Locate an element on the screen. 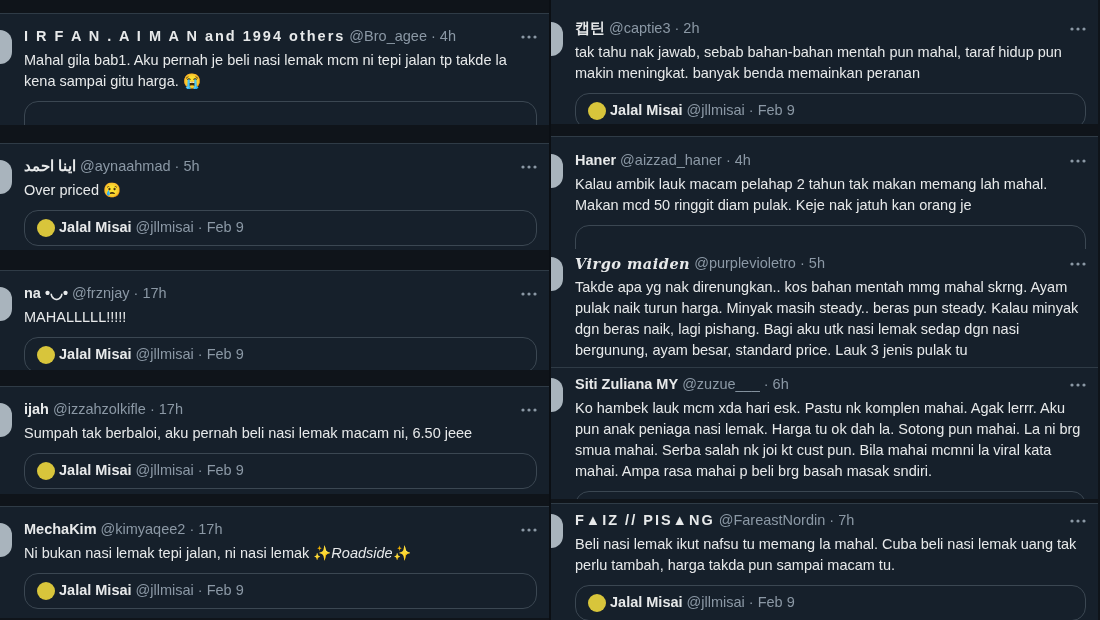 This screenshot has width=1100, height=620. user-name: MechaKim is located at coordinates (60, 530).